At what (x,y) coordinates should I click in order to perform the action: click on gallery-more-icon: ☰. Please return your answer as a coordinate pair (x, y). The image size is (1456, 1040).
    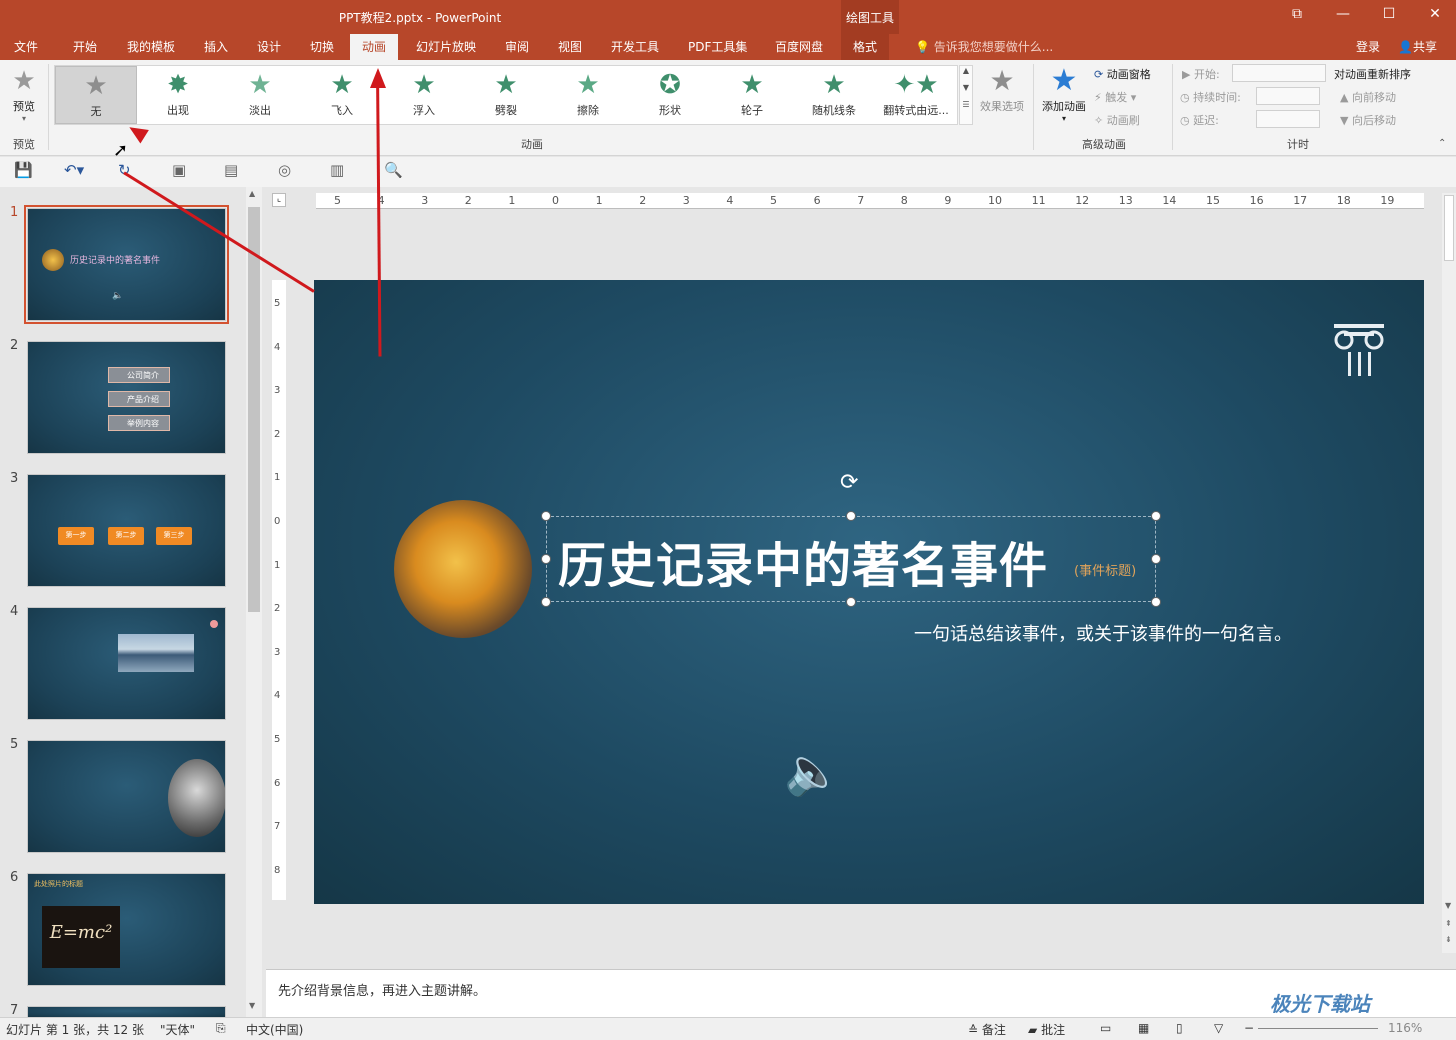
    Looking at the image, I should click on (966, 104).